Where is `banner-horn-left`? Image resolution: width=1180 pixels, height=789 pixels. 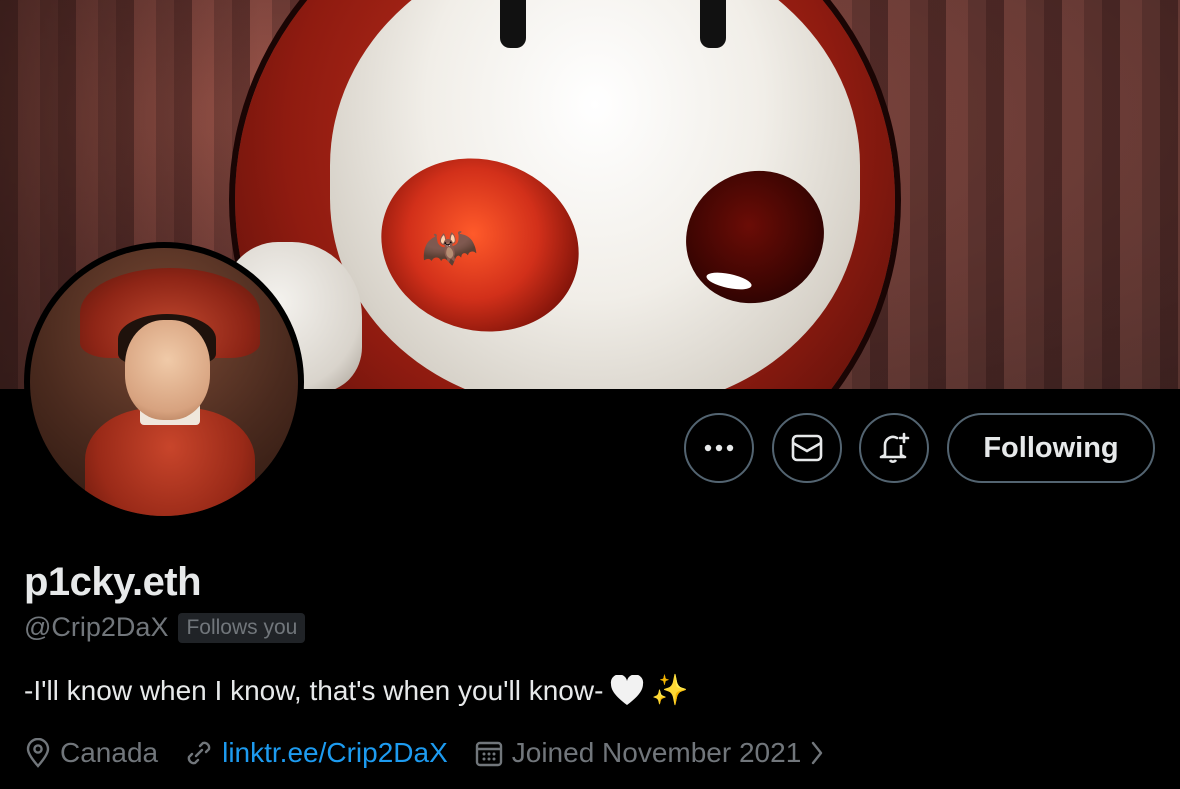 banner-horn-left is located at coordinates (513, 24).